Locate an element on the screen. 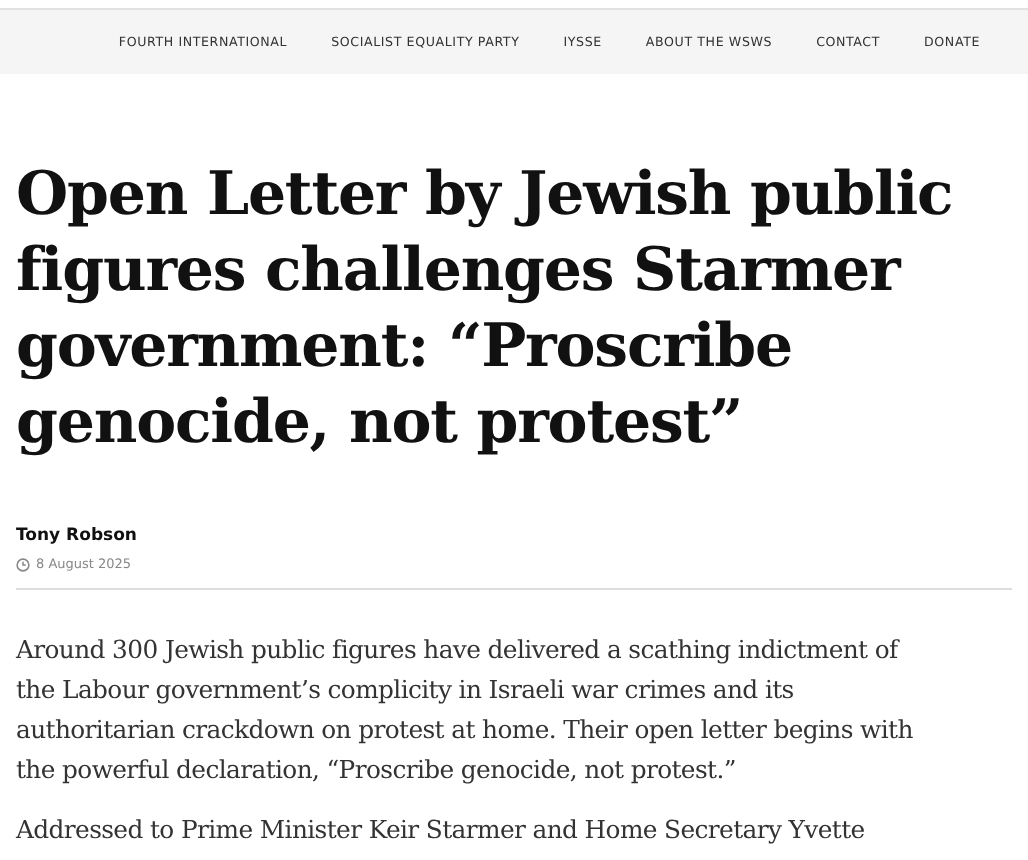  author-name: Tony Robson is located at coordinates (77, 536).